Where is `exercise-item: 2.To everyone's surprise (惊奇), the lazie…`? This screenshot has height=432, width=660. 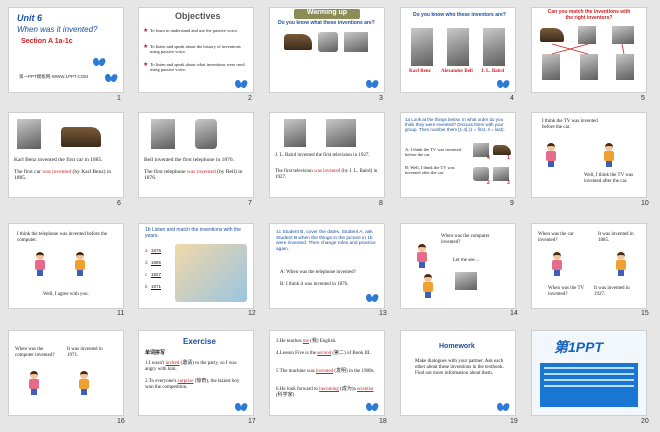
exercise-item: 2.To everyone's surprise (惊奇), the lazie… is located at coordinates (192, 384).